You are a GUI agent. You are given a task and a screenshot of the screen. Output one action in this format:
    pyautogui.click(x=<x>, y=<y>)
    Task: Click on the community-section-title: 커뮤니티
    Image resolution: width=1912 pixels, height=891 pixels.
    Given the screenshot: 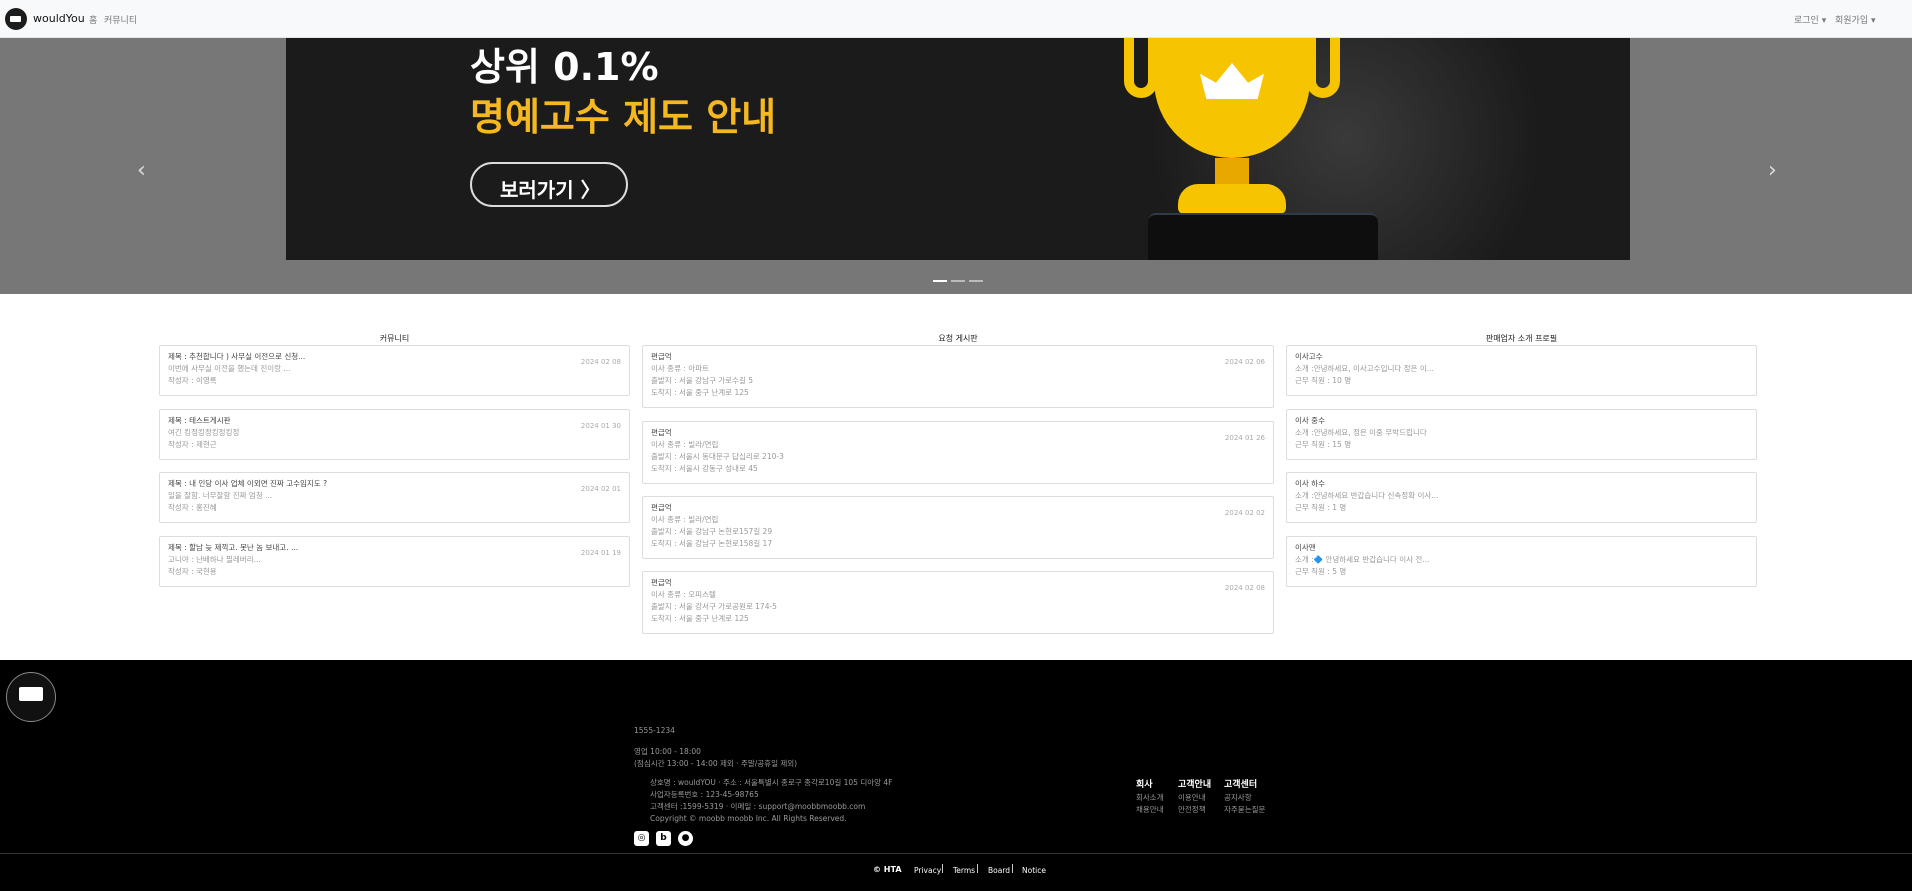 What is the action you would take?
    pyautogui.click(x=394, y=338)
    